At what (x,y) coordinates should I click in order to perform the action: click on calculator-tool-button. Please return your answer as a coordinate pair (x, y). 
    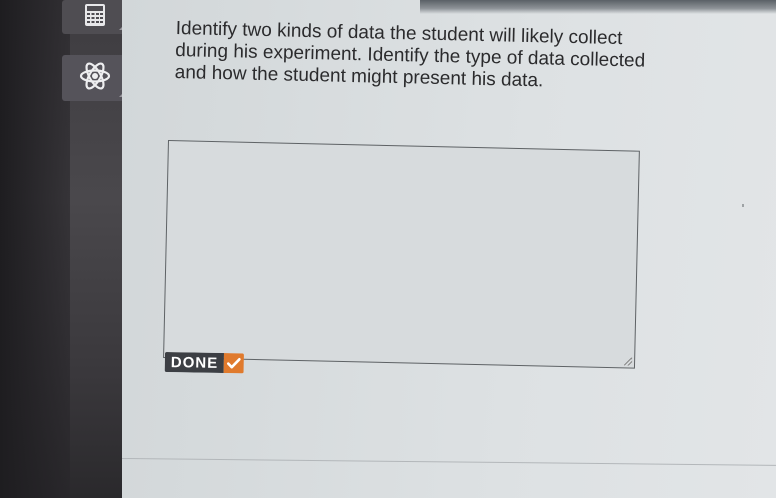
    Looking at the image, I should click on (95, 17).